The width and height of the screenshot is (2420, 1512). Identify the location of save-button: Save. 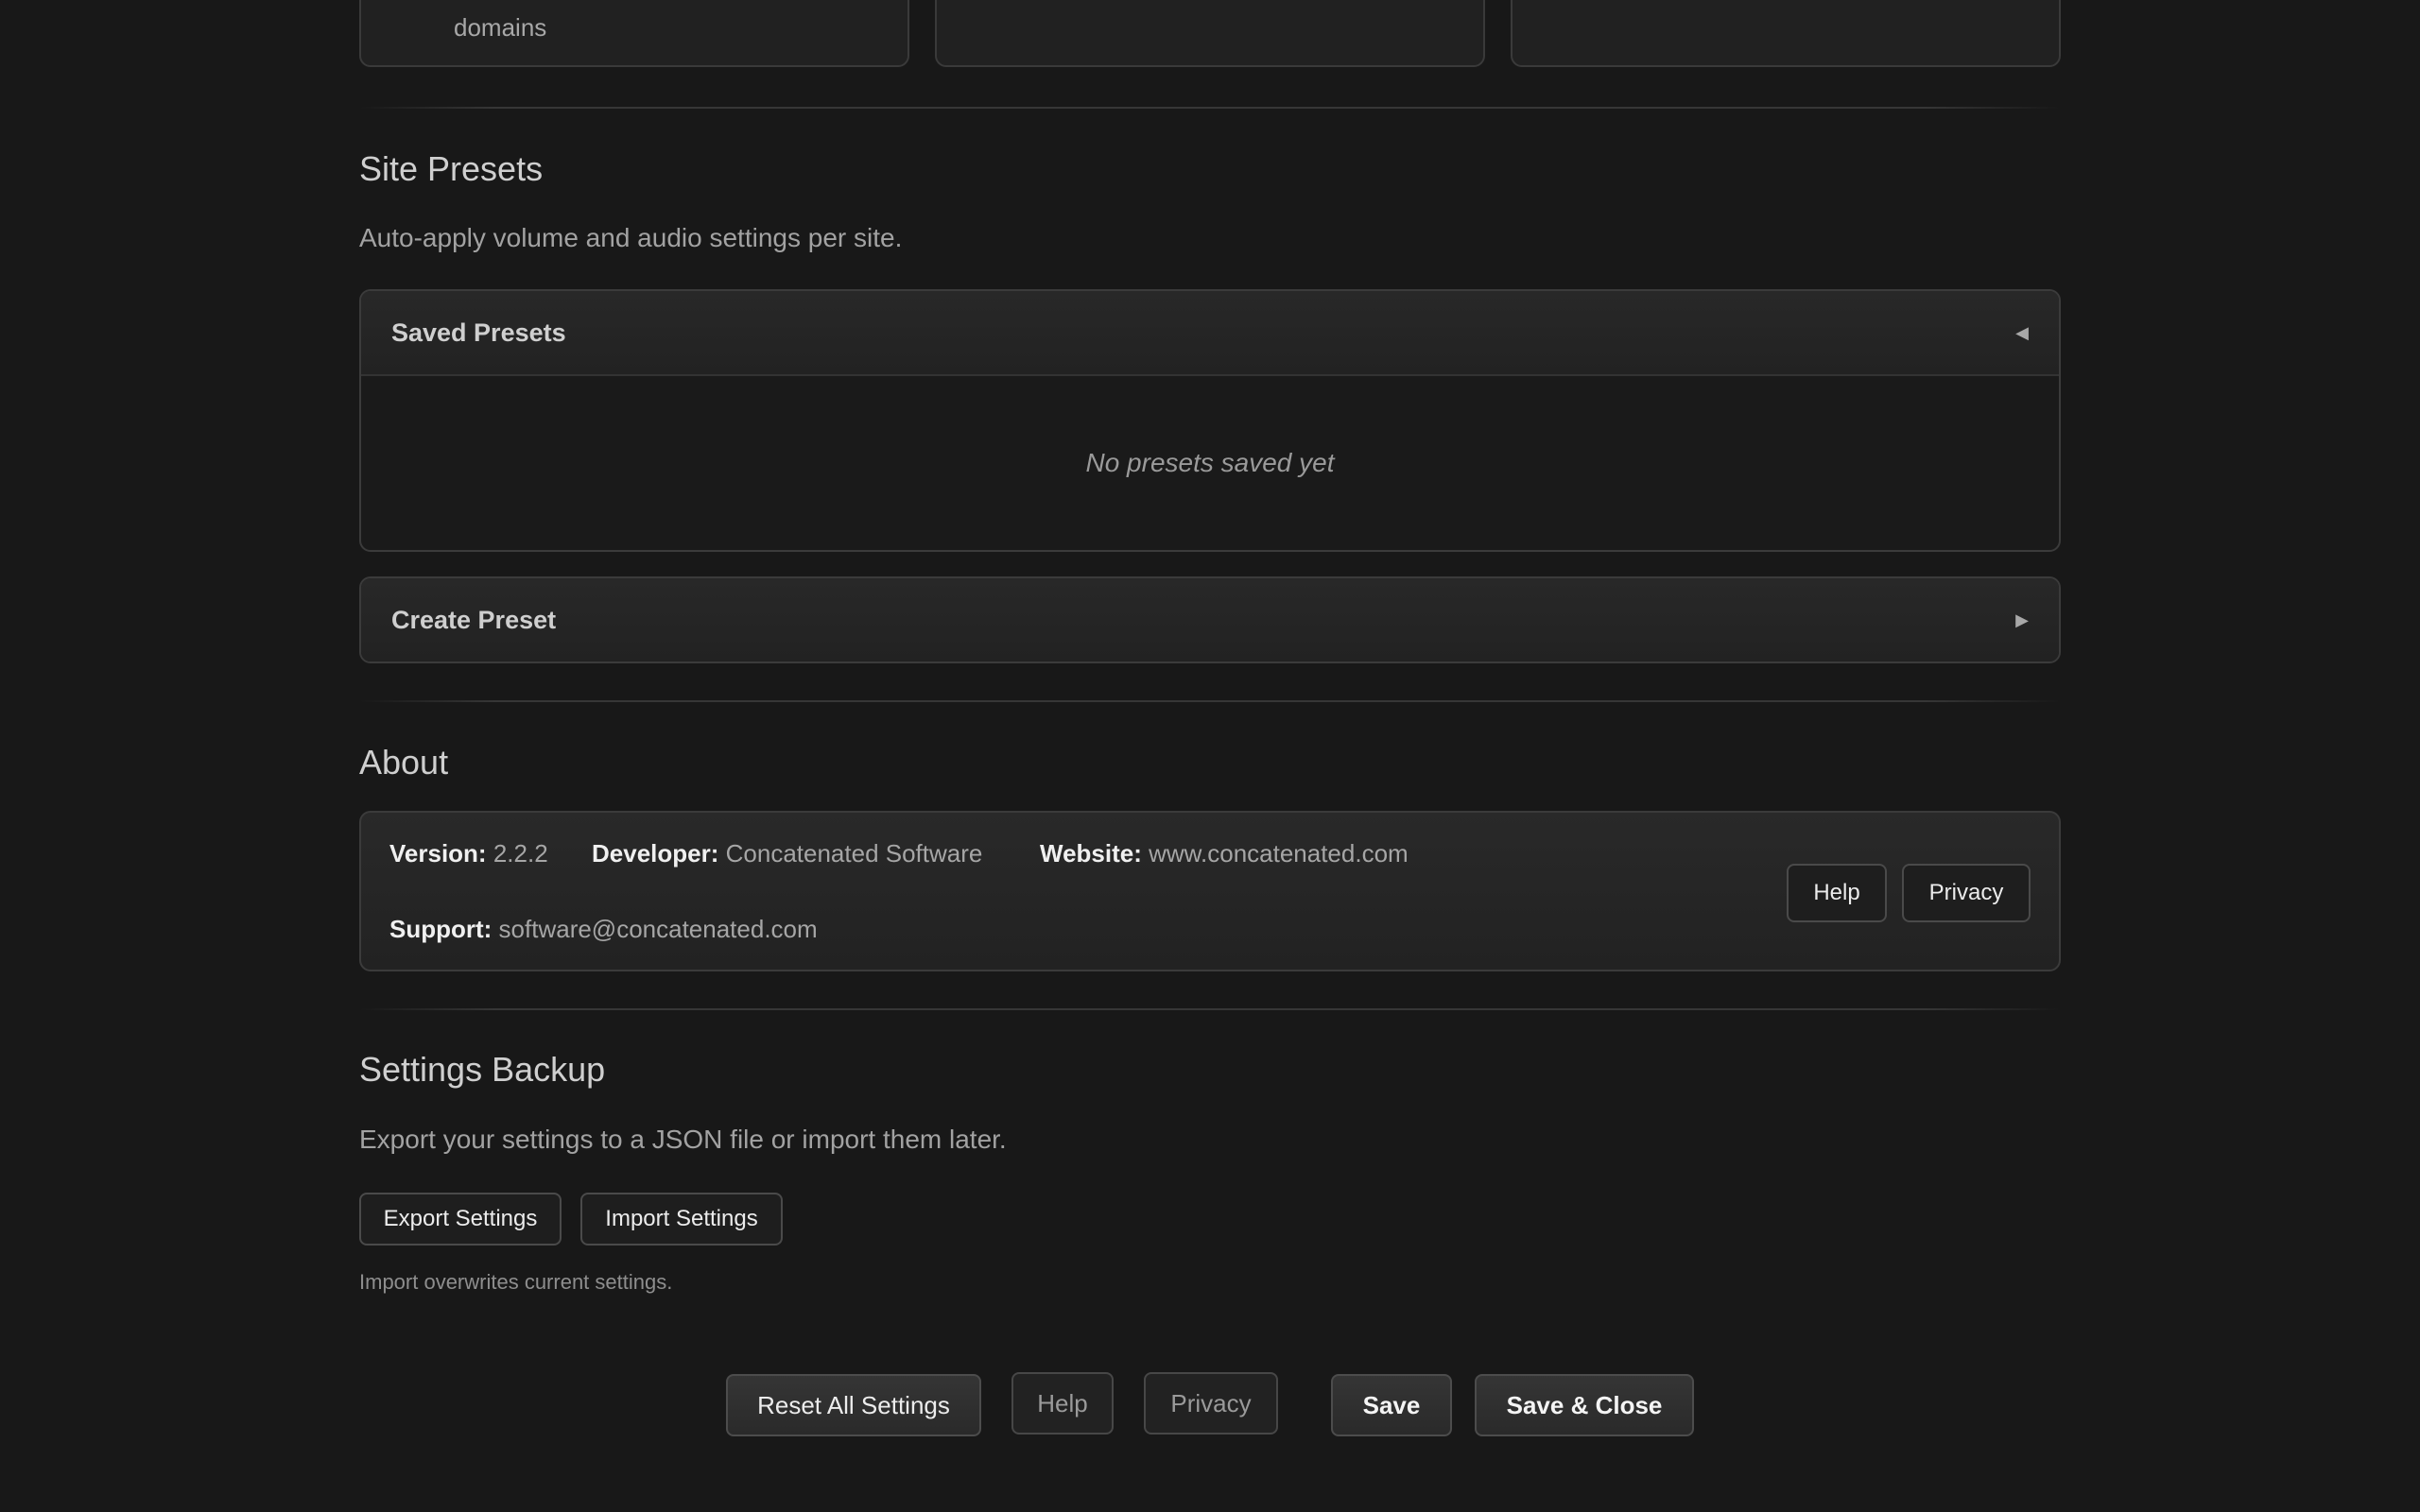
(1391, 1405).